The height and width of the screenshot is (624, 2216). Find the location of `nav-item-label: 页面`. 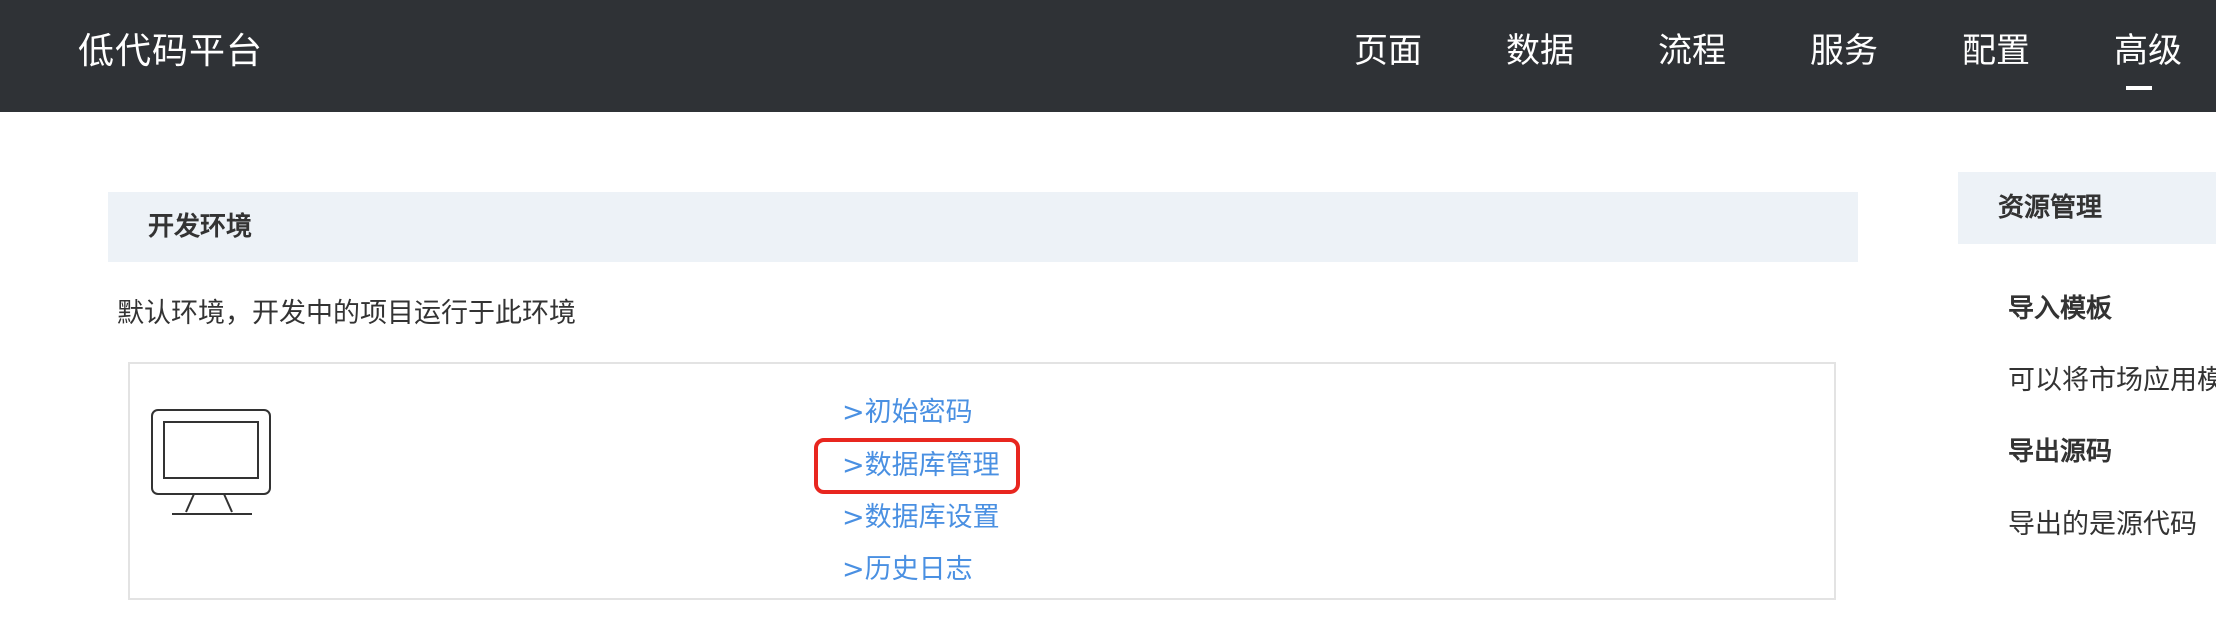

nav-item-label: 页面 is located at coordinates (1388, 51).